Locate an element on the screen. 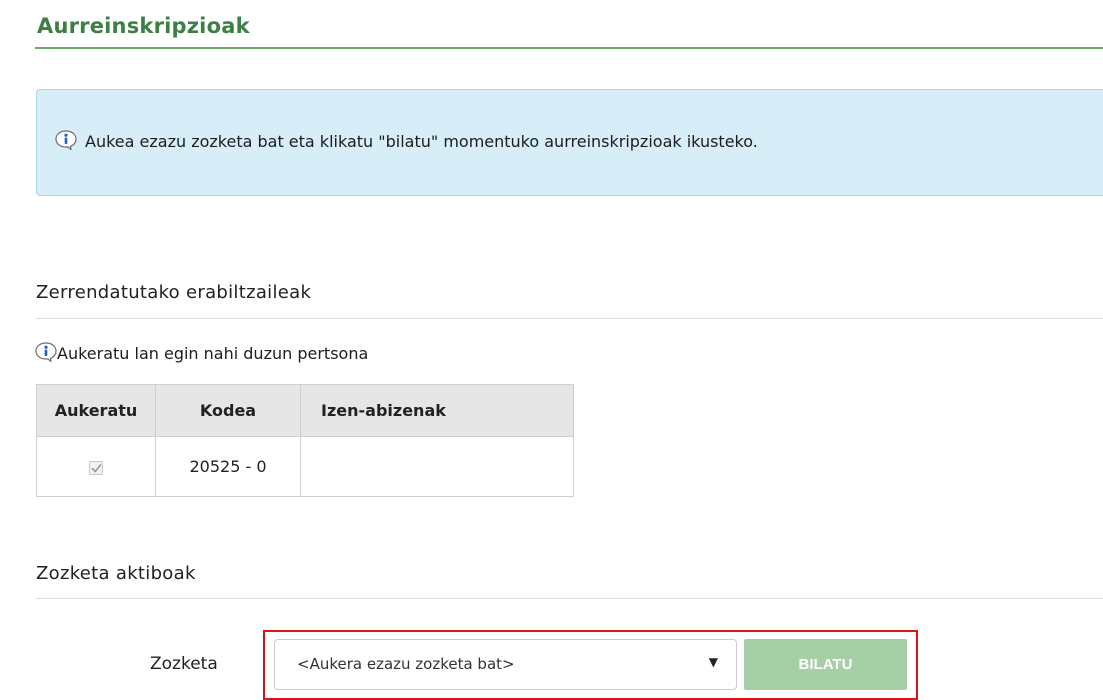 Image resolution: width=1103 pixels, height=700 pixels. users-section-divider is located at coordinates (569, 318).